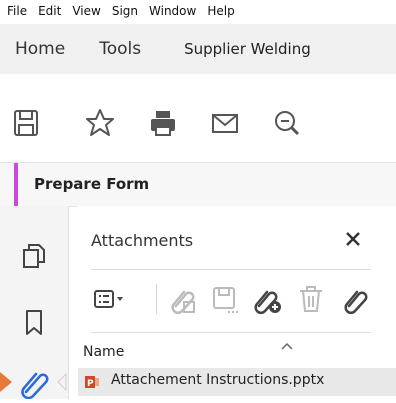  What do you see at coordinates (198, 124) in the screenshot?
I see `main-toolbar` at bounding box center [198, 124].